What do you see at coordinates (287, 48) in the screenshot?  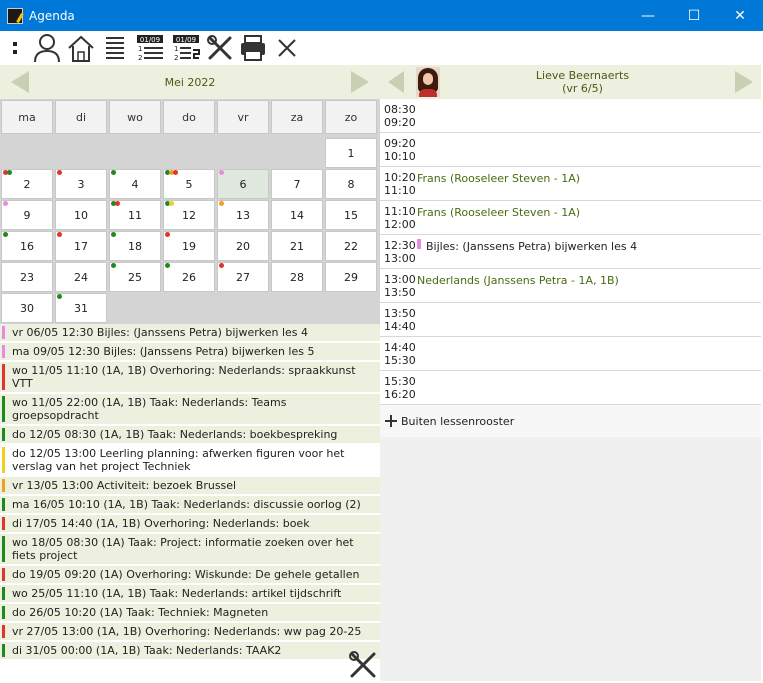 I see `close-x-icon` at bounding box center [287, 48].